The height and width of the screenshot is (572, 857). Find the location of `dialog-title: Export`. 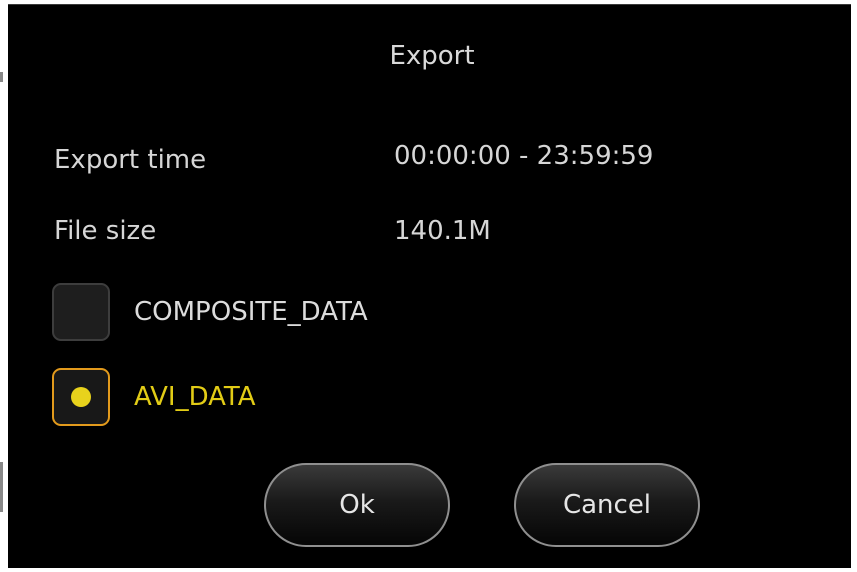

dialog-title: Export is located at coordinates (432, 56).